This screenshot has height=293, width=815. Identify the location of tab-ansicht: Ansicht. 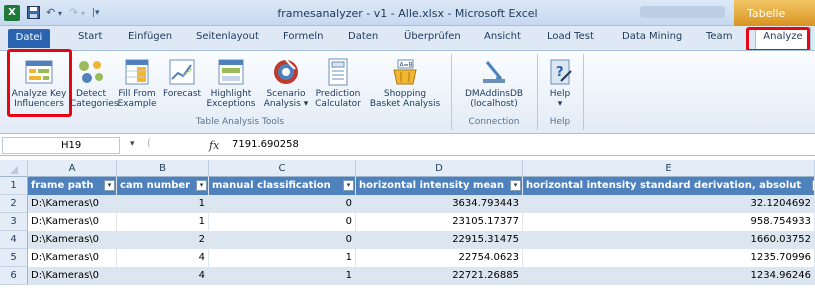
(502, 36).